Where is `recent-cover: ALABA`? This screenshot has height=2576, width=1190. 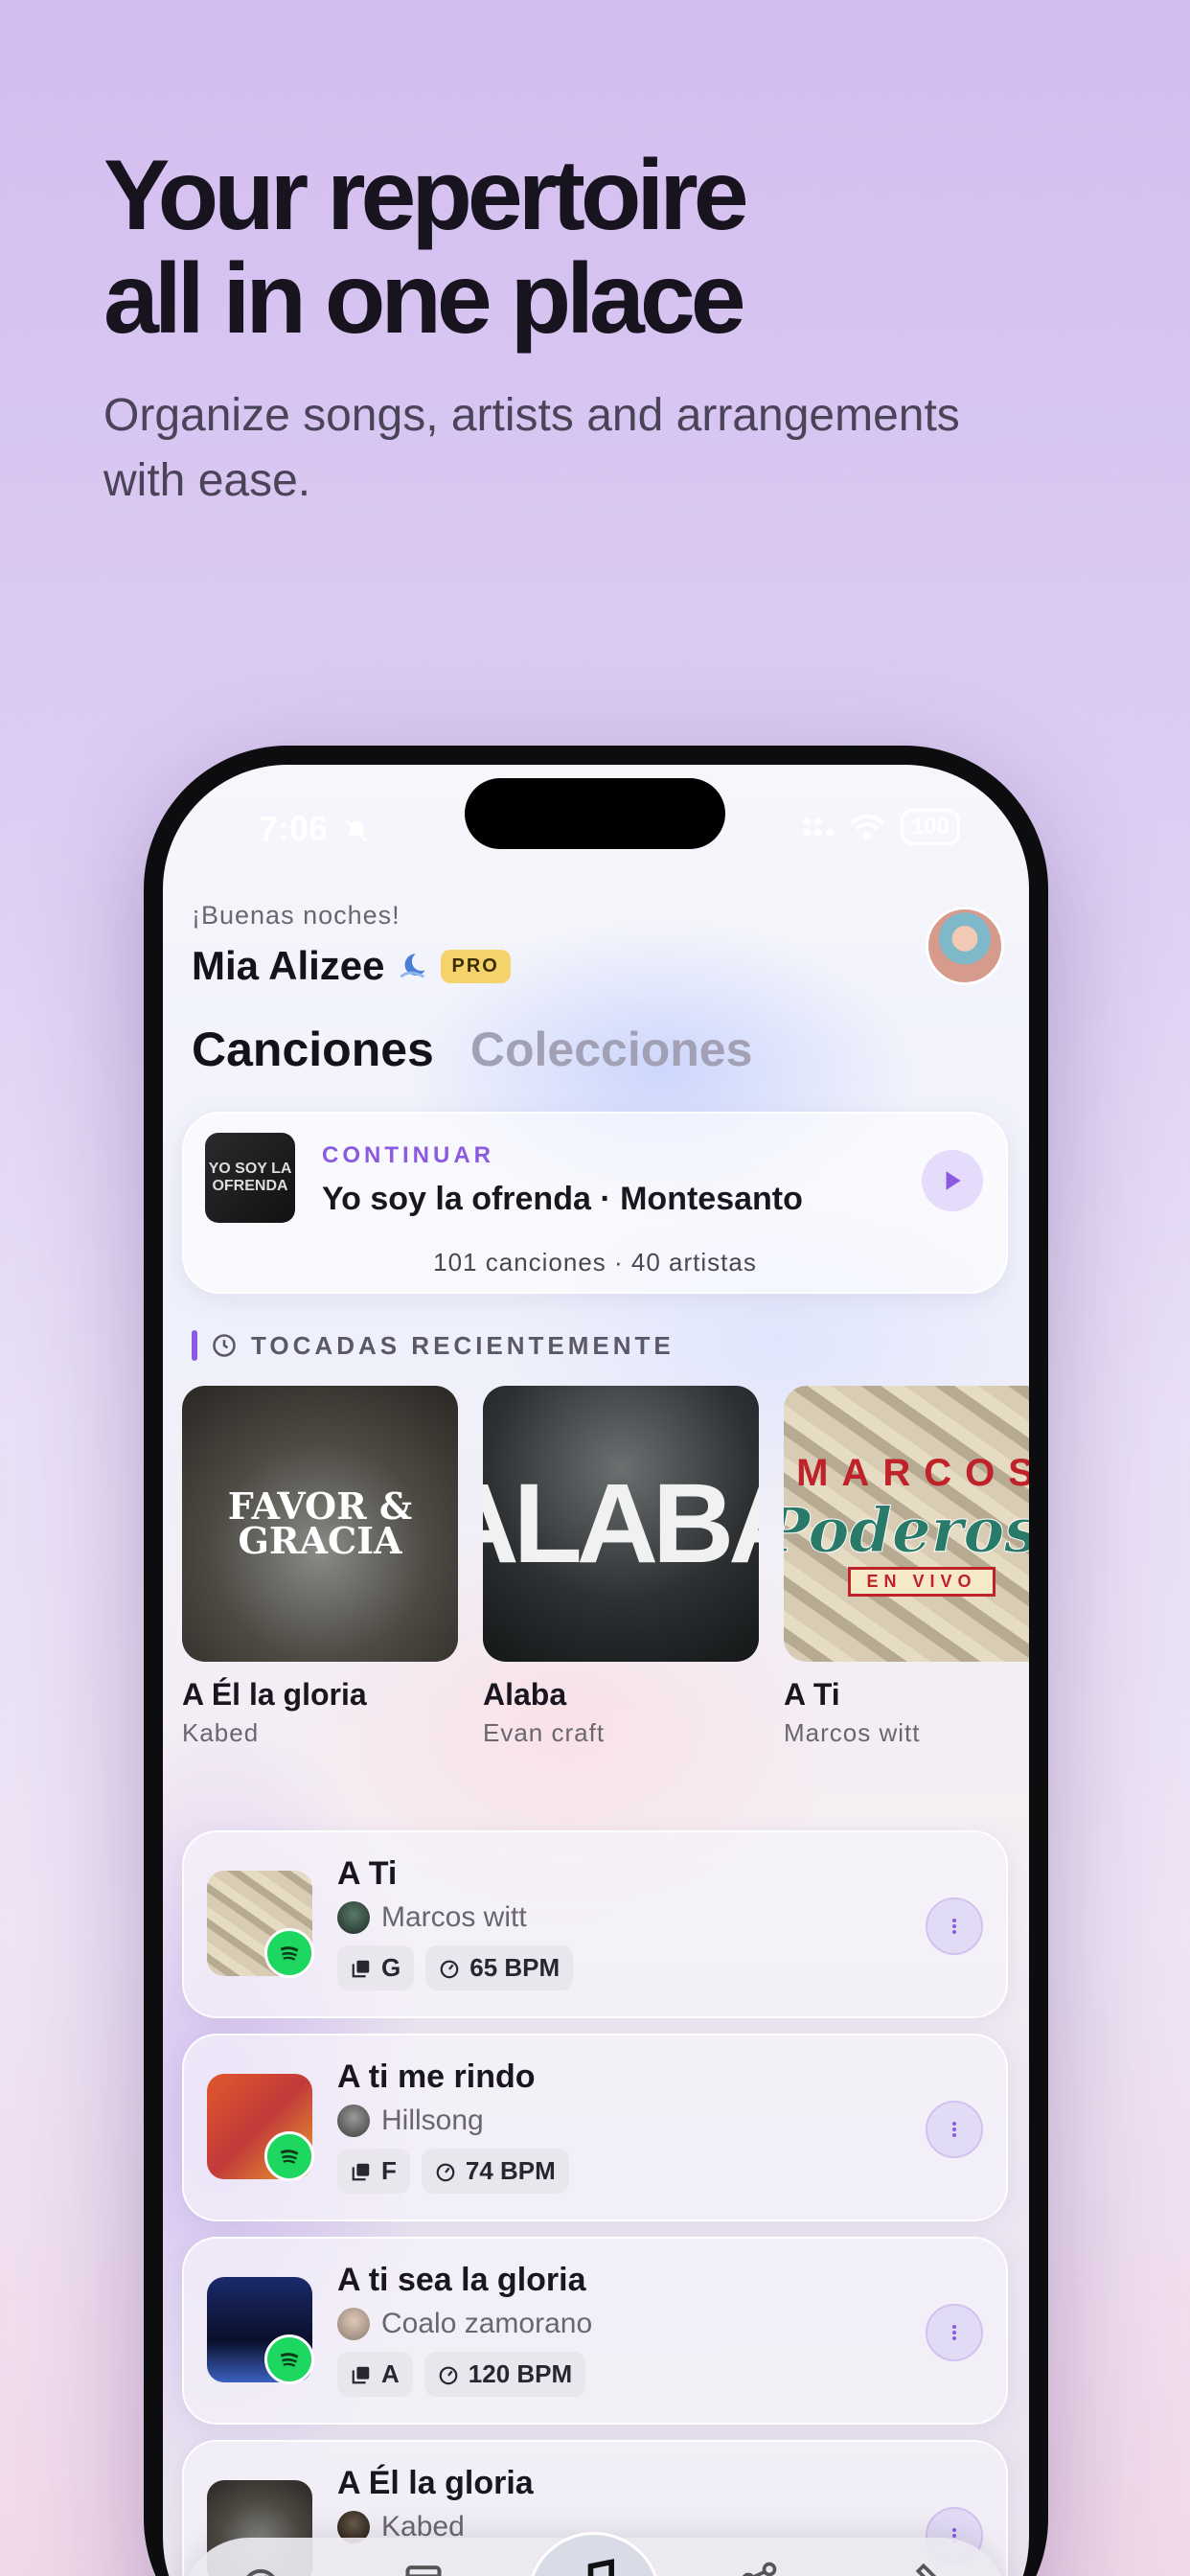
recent-cover: ALABA is located at coordinates (621, 1524).